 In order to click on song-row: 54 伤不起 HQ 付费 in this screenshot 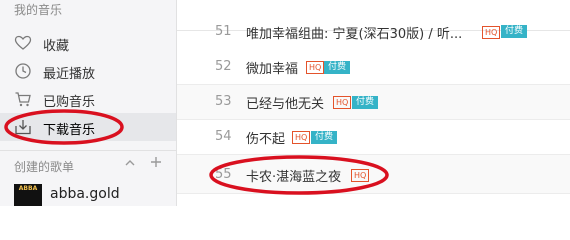, I will do `click(373, 137)`.